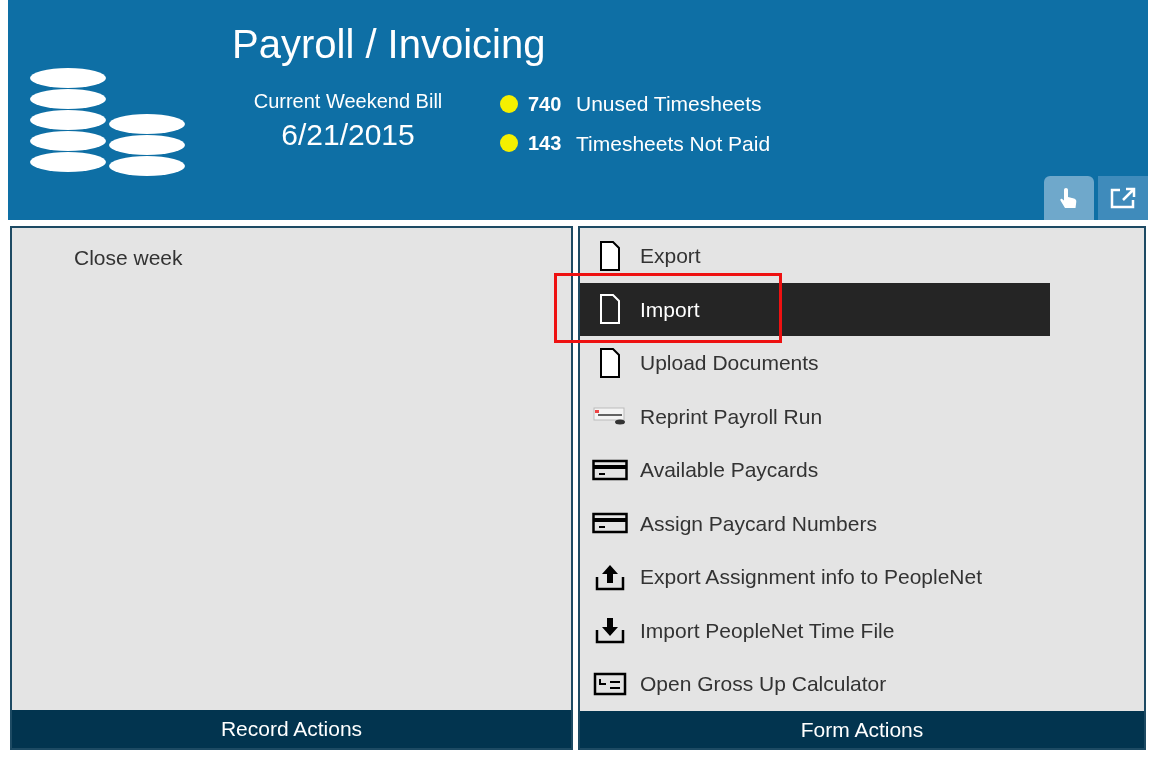 Image resolution: width=1151 pixels, height=758 pixels. What do you see at coordinates (815, 523) in the screenshot?
I see `action-item: Assign Paycard Numbers` at bounding box center [815, 523].